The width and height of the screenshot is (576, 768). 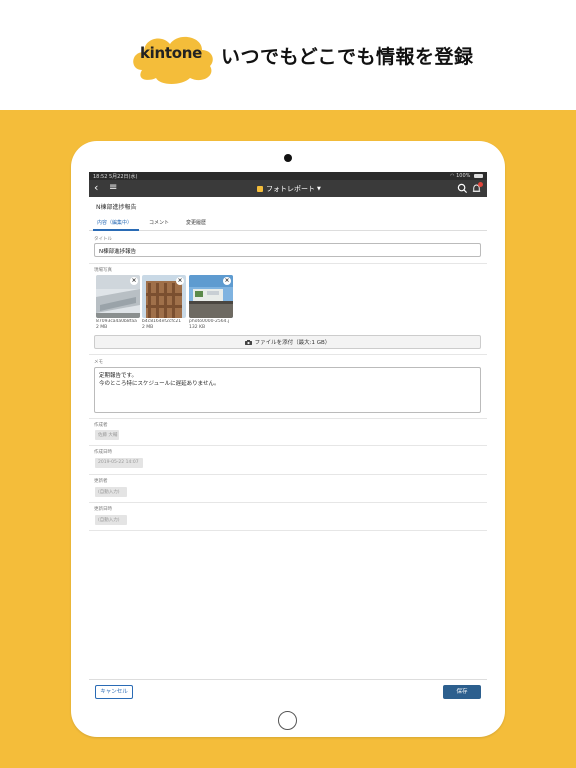 I want to click on status-bar: 18:52 5月22日(水) ◠ 100%, so click(x=288, y=176).